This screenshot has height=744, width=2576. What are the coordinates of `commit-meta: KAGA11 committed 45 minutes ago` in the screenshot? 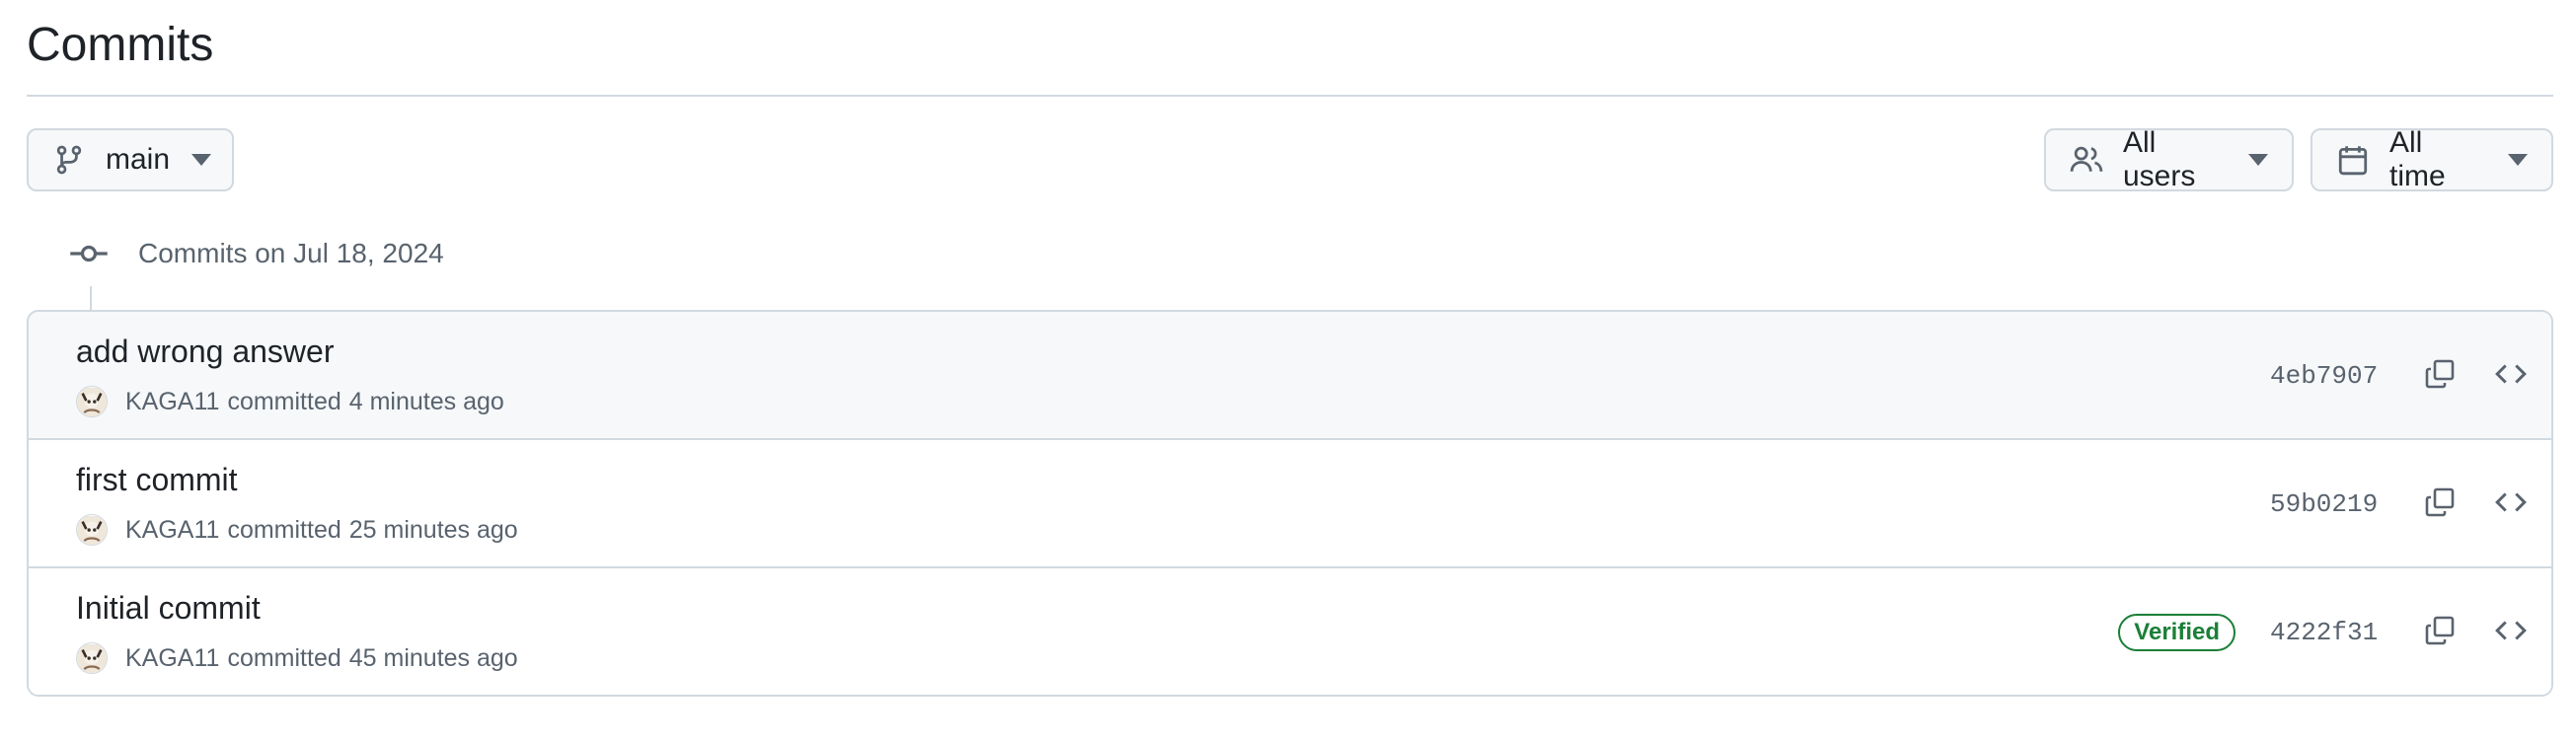 It's located at (297, 658).